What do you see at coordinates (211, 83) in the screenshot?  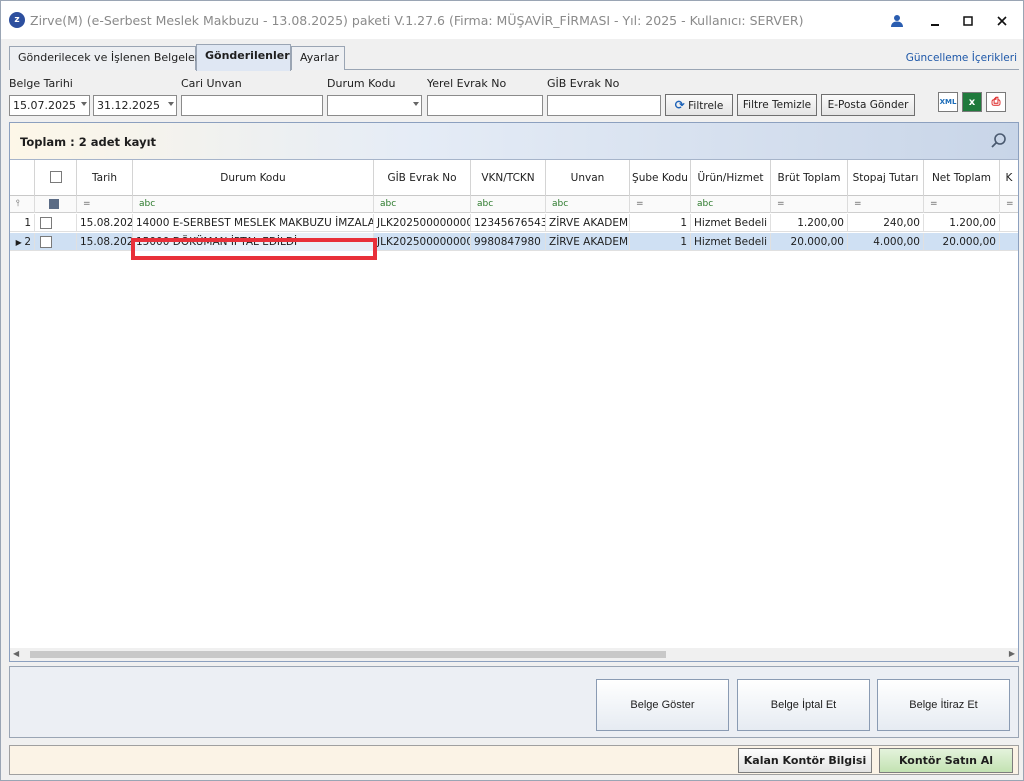 I see `cari-unvan-label: Cari Unvan` at bounding box center [211, 83].